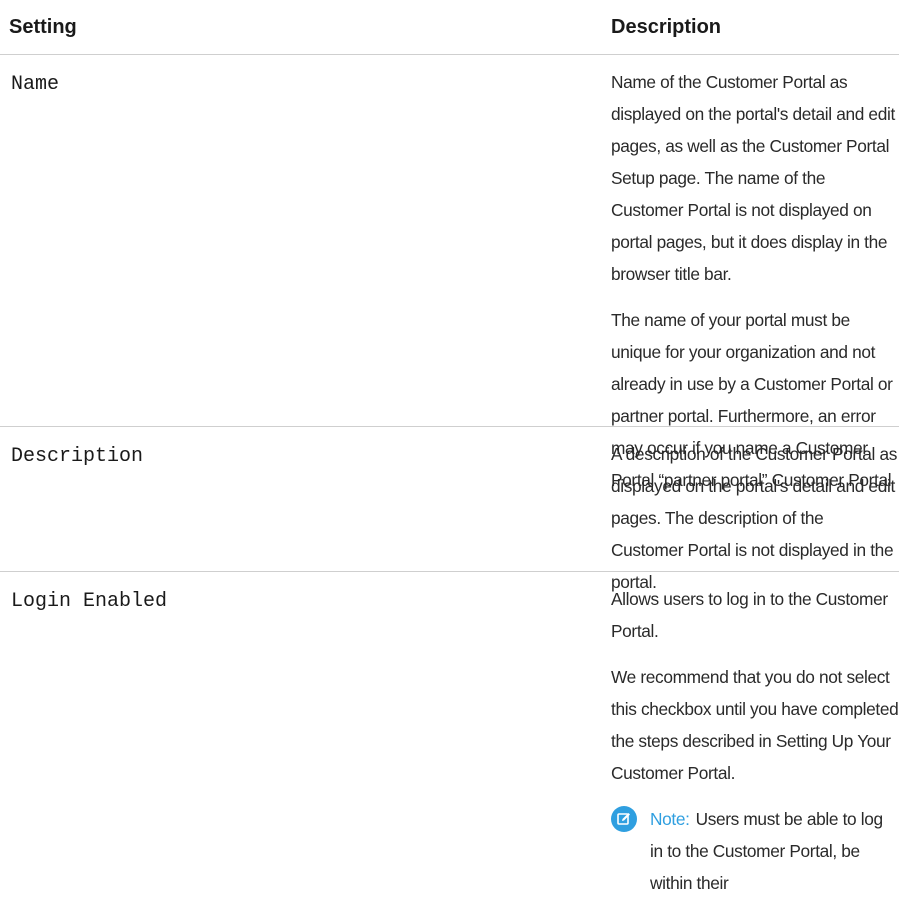 Image resolution: width=899 pixels, height=919 pixels. I want to click on note-label: Note:, so click(670, 819).